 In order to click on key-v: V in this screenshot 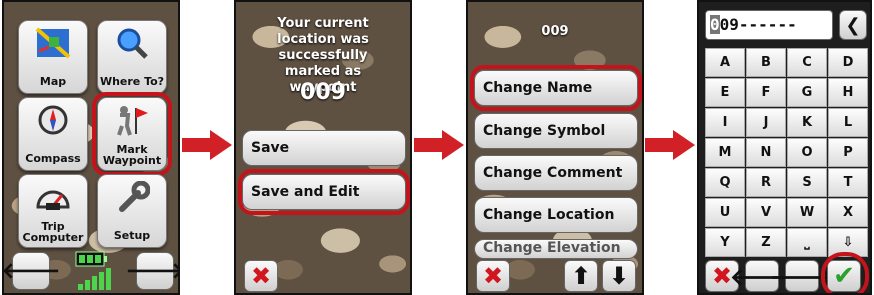, I will do `click(766, 212)`.